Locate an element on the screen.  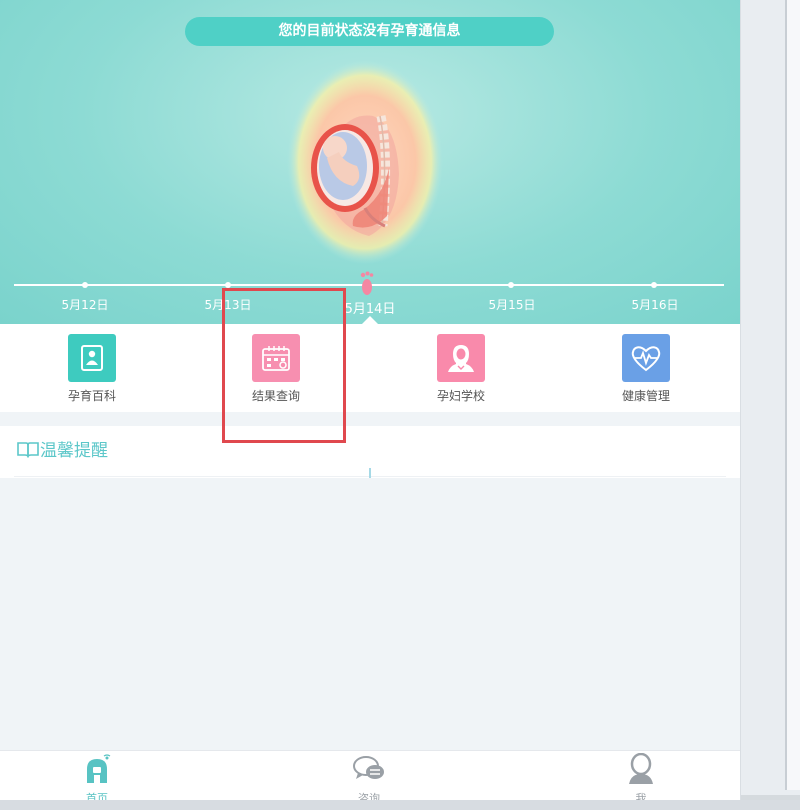
date-5-12: 5月12日 is located at coordinates (85, 304).